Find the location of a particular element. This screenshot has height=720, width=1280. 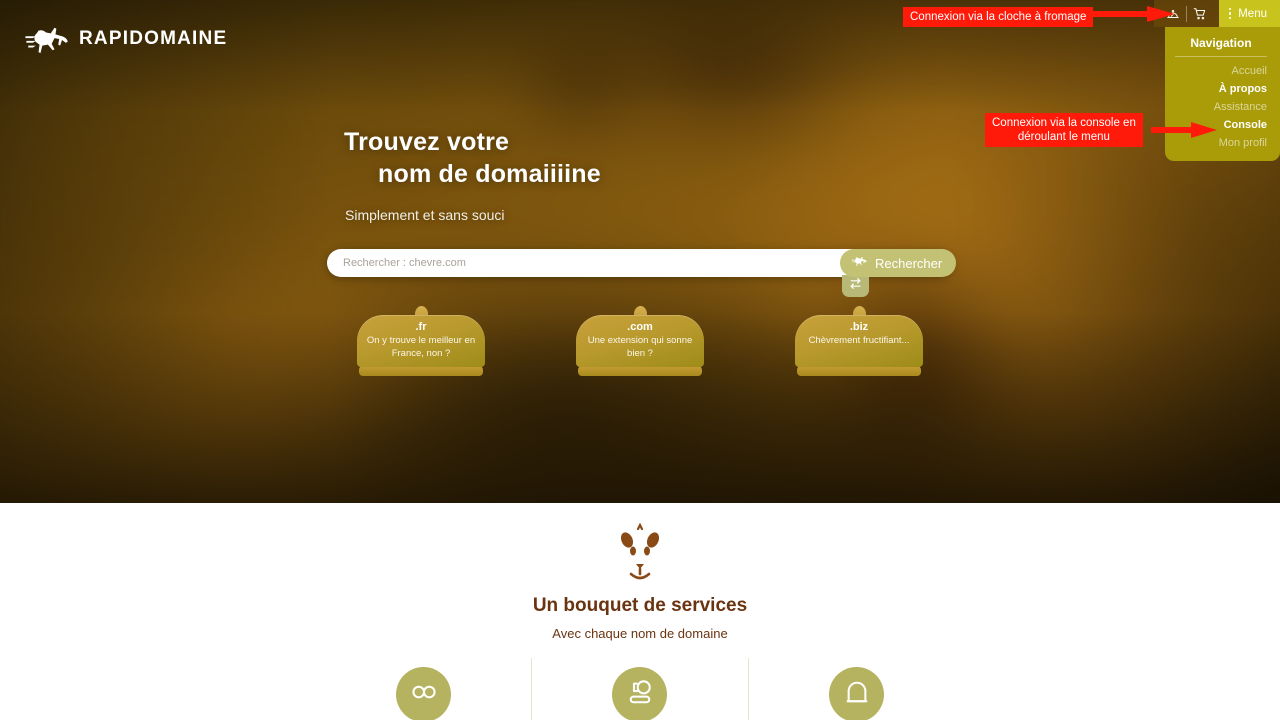

menu-button: Menu is located at coordinates (1249, 13).